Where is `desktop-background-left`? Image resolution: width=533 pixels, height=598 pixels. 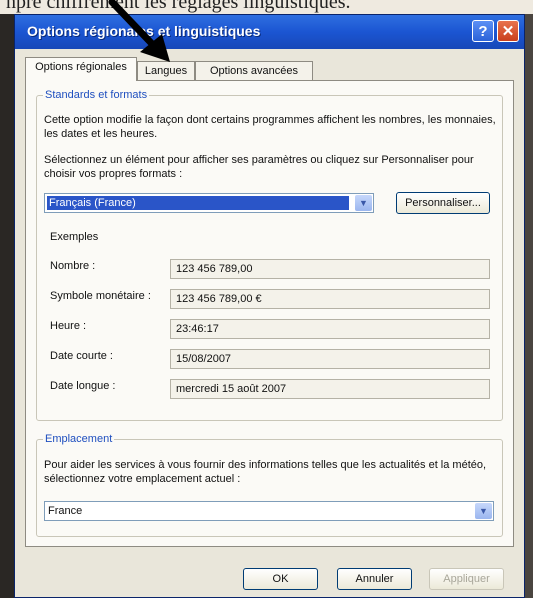
desktop-background-left is located at coordinates (7, 306).